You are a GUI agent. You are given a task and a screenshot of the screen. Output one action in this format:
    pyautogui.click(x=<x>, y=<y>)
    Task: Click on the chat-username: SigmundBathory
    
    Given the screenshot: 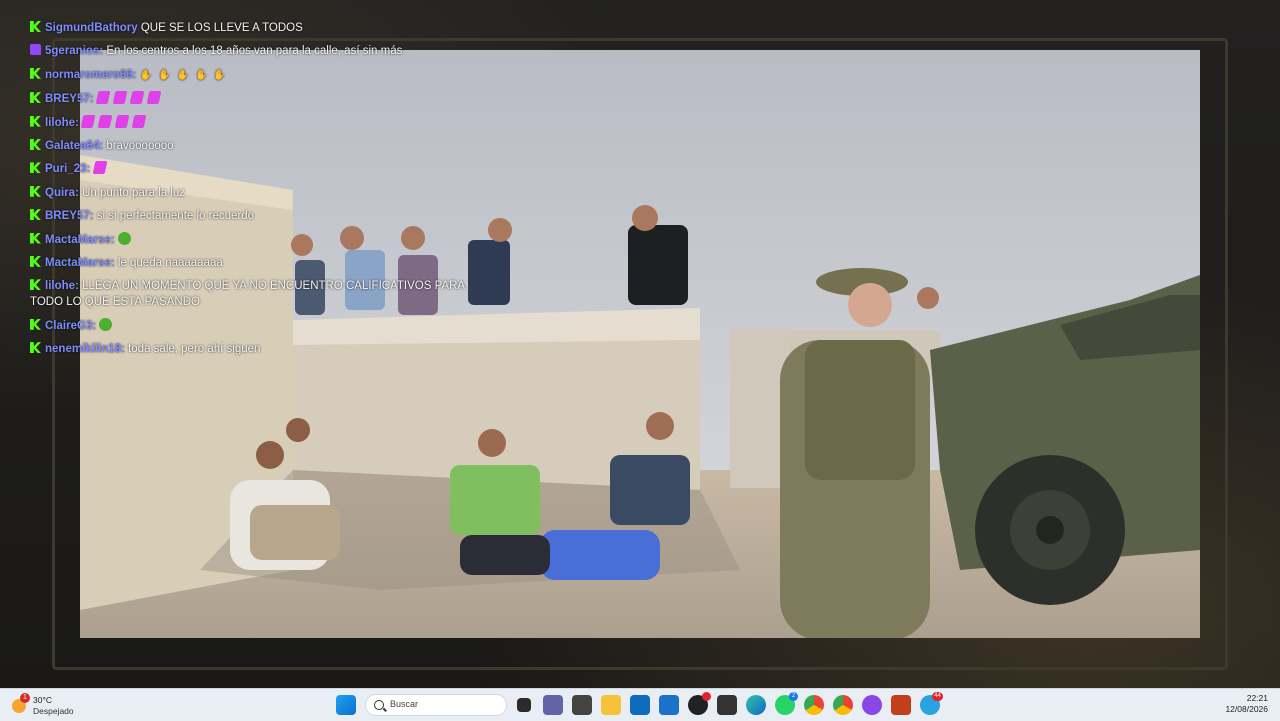 What is the action you would take?
    pyautogui.click(x=91, y=28)
    